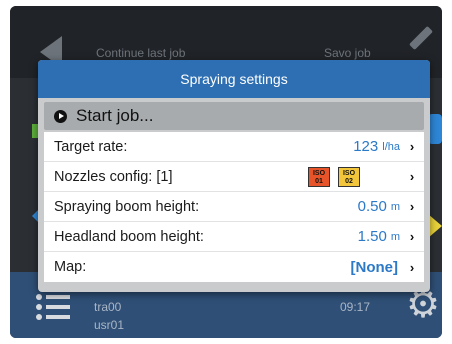  Describe the element at coordinates (113, 176) in the screenshot. I see `nozzles-config-label: Nozzles config: [1]` at that location.